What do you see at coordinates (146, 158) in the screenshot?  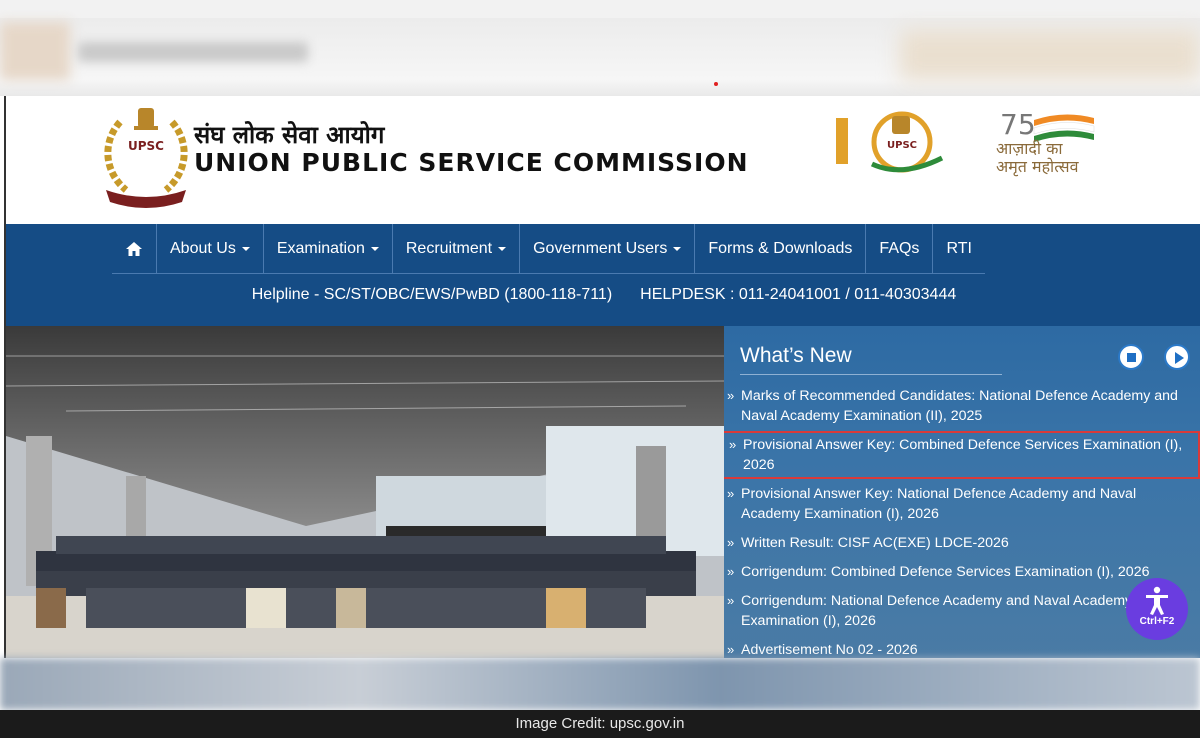 I see `upsc-emblem-icon: UPSC` at bounding box center [146, 158].